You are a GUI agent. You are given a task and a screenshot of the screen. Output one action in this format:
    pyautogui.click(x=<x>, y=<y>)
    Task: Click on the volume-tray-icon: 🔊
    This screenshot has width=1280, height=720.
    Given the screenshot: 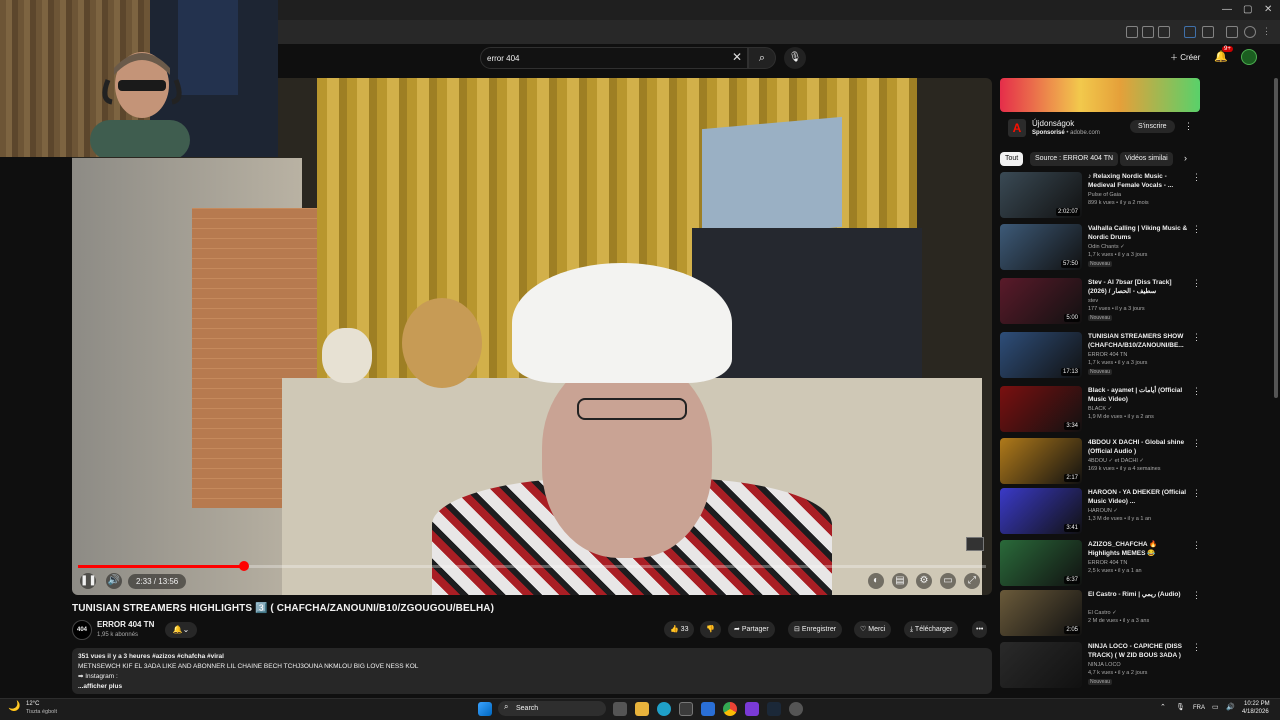 What is the action you would take?
    pyautogui.click(x=1230, y=707)
    